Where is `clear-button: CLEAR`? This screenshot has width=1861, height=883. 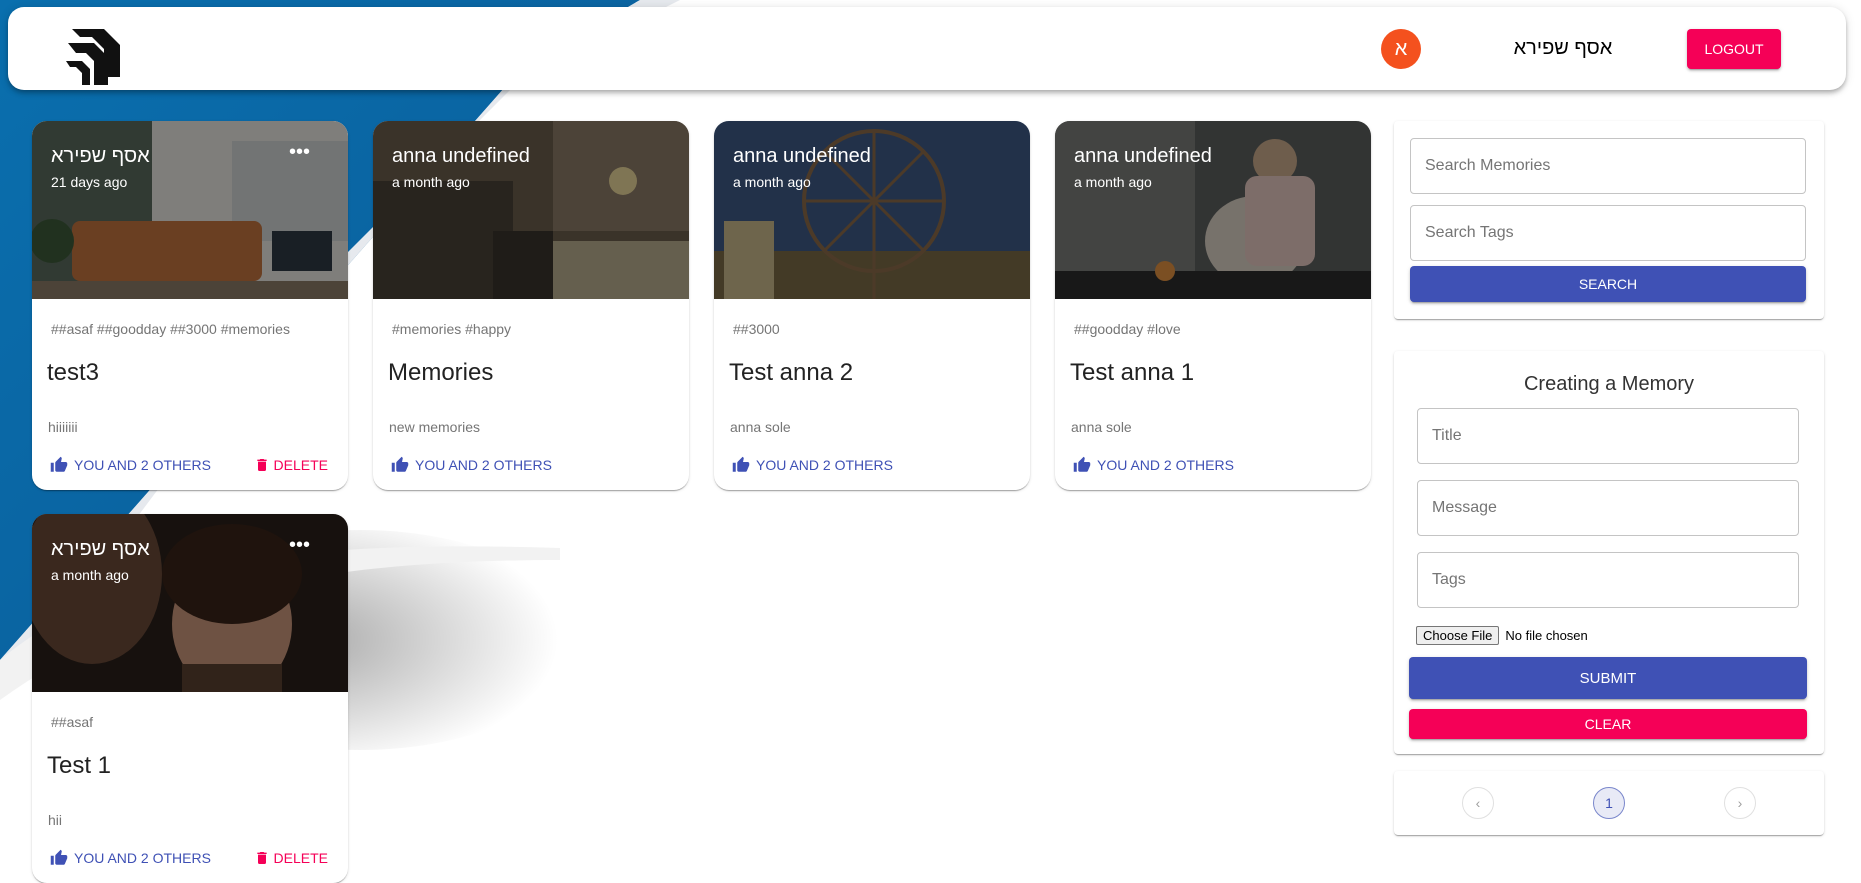
clear-button: CLEAR is located at coordinates (1608, 724).